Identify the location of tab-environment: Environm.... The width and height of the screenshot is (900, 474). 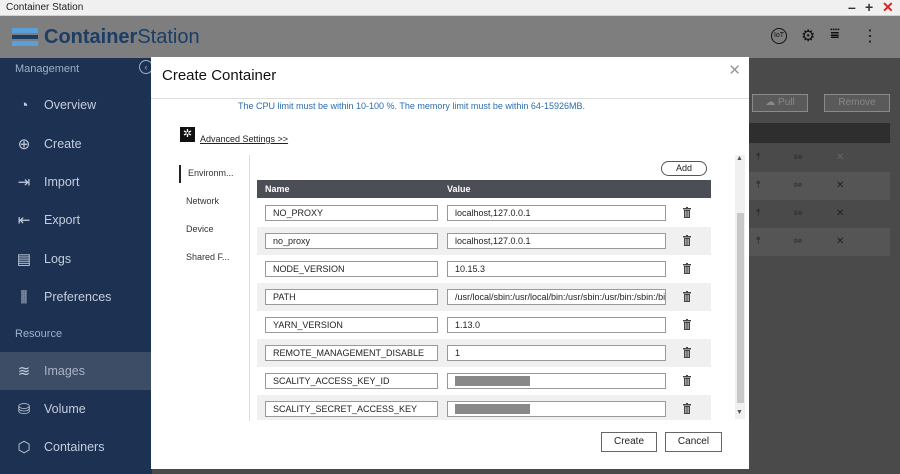
(206, 174).